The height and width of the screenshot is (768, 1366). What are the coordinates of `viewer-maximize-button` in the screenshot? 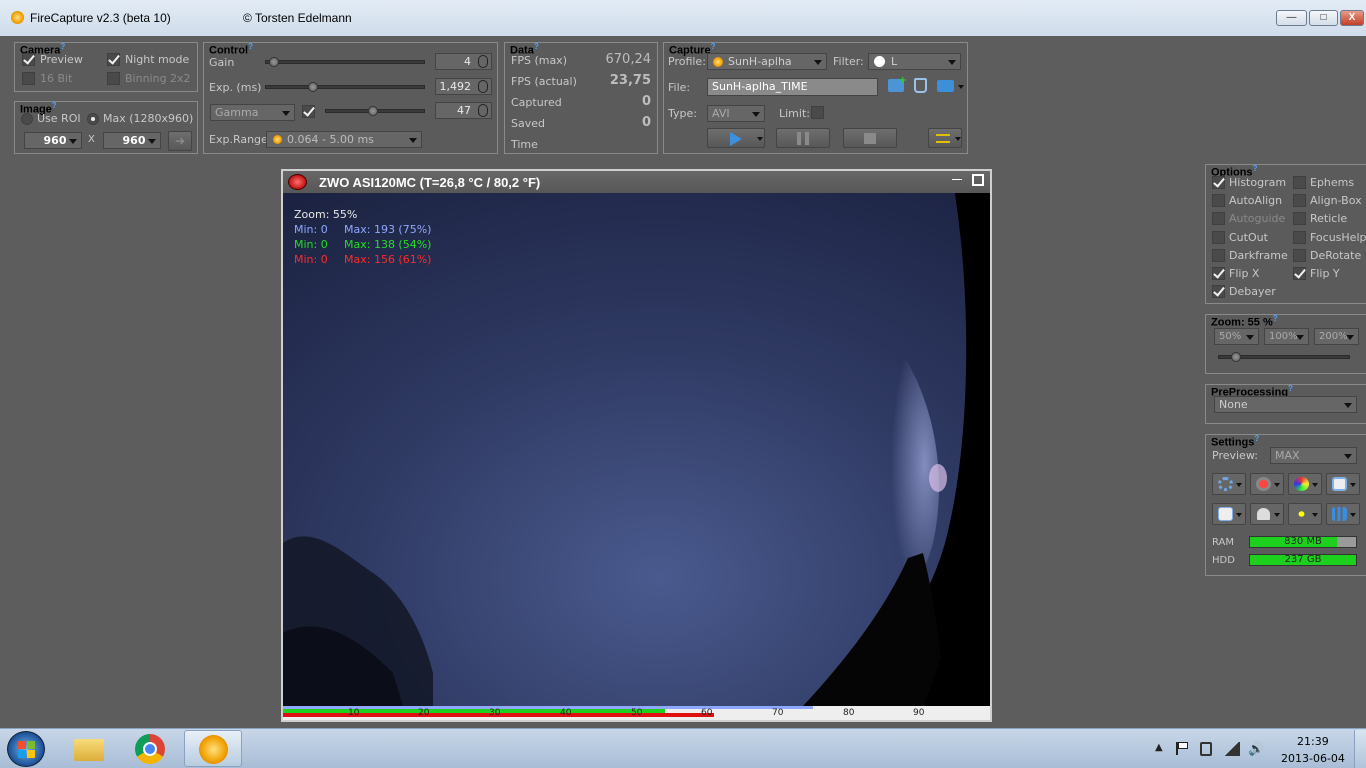 It's located at (978, 180).